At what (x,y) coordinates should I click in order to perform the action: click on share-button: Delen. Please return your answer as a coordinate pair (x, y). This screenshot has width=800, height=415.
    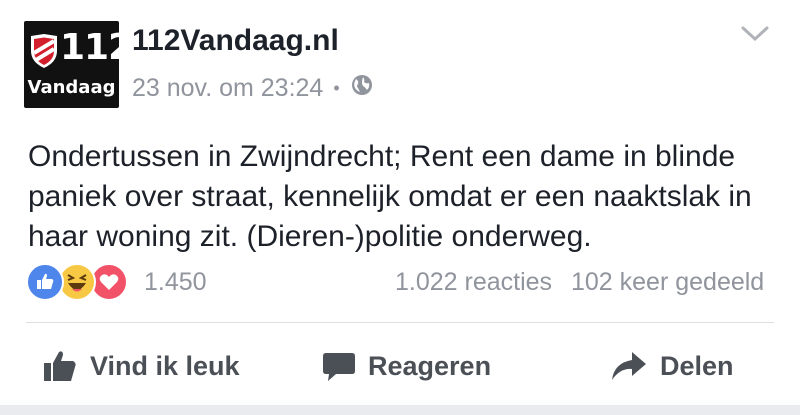
    Looking at the image, I should click on (672, 366).